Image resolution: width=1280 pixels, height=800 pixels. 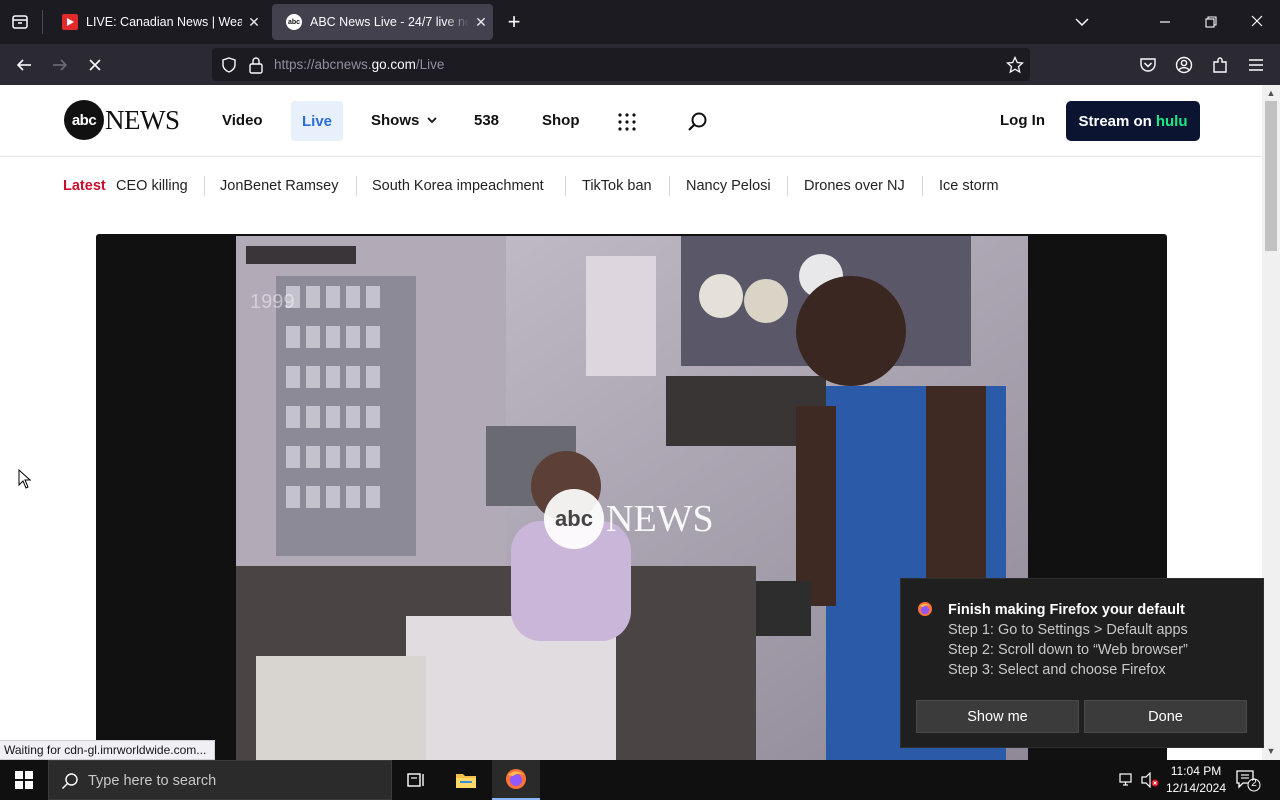 What do you see at coordinates (1256, 65) in the screenshot?
I see `hamburger-menu-icon` at bounding box center [1256, 65].